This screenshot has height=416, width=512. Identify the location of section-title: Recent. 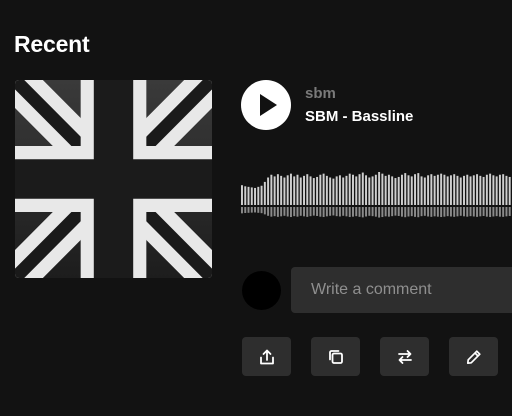
(52, 44).